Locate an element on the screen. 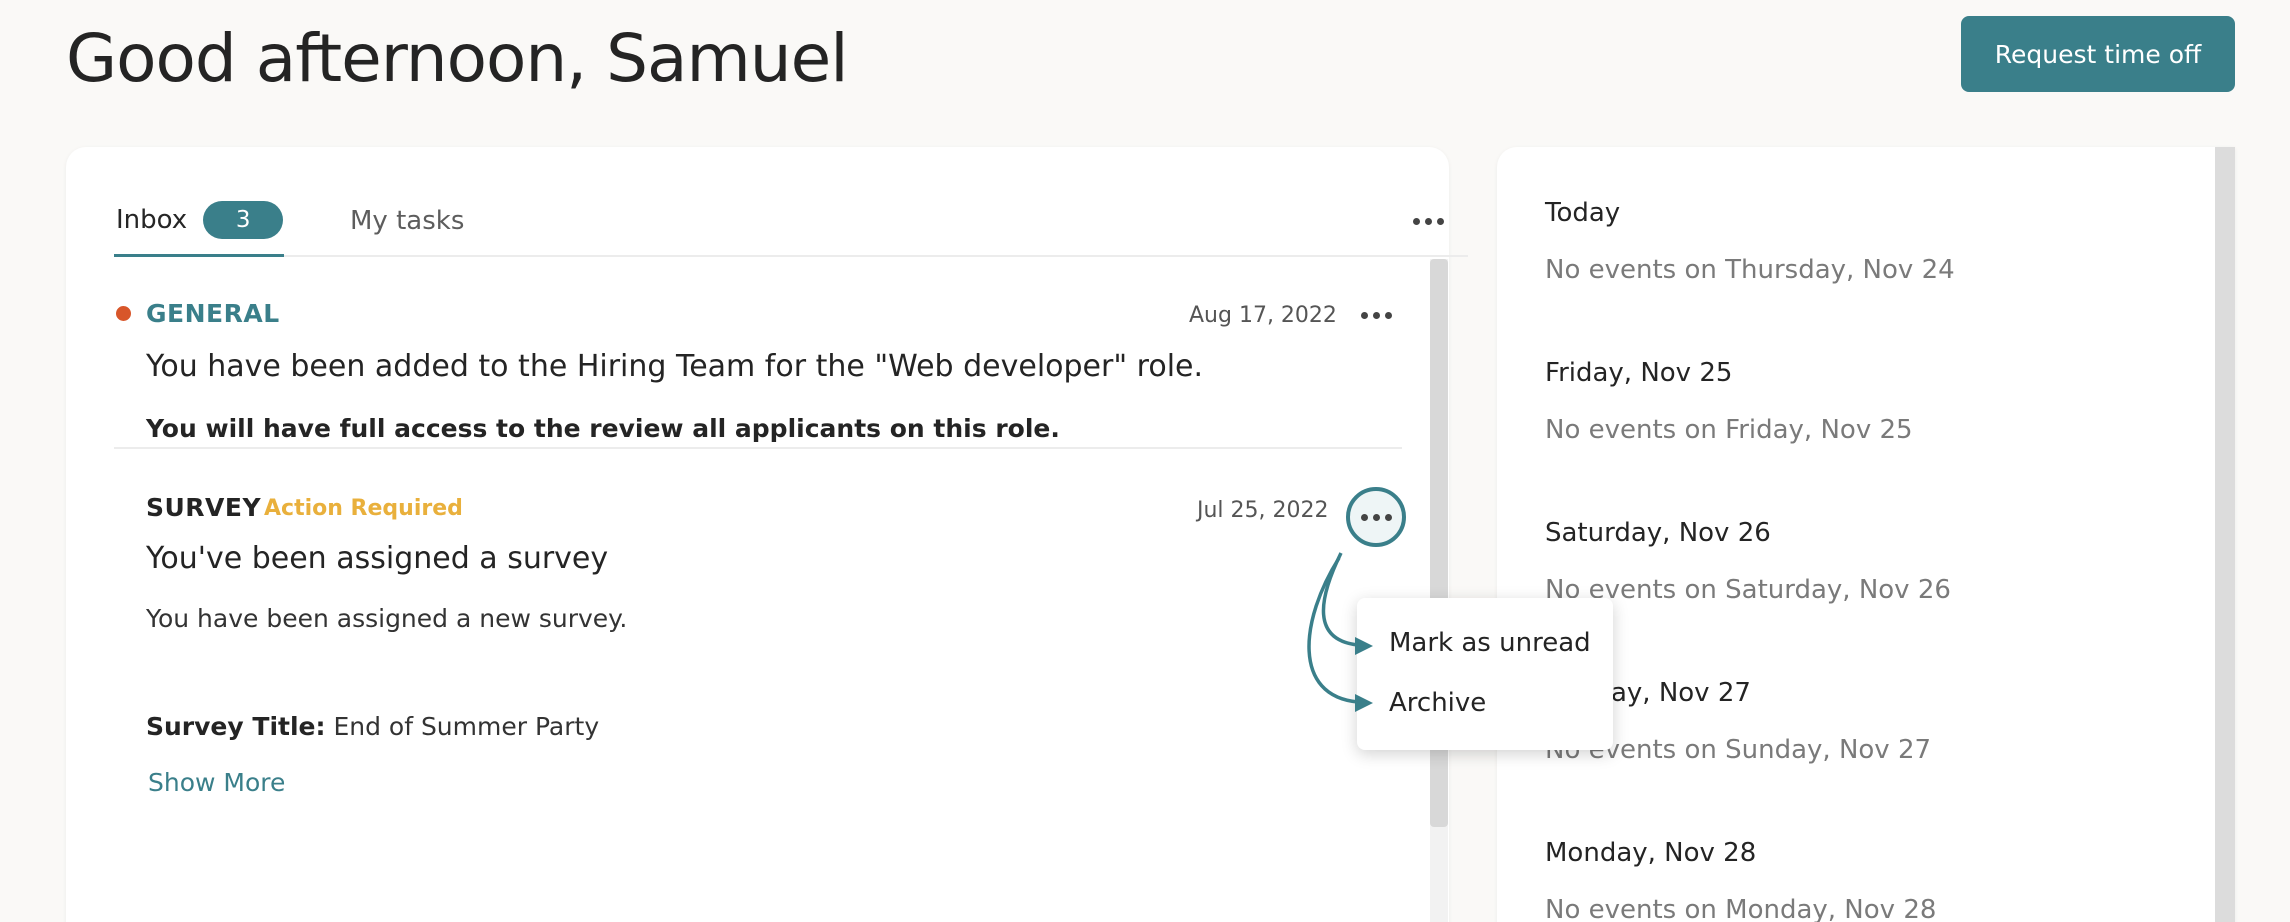  message-more-icon is located at coordinates (1376, 315).